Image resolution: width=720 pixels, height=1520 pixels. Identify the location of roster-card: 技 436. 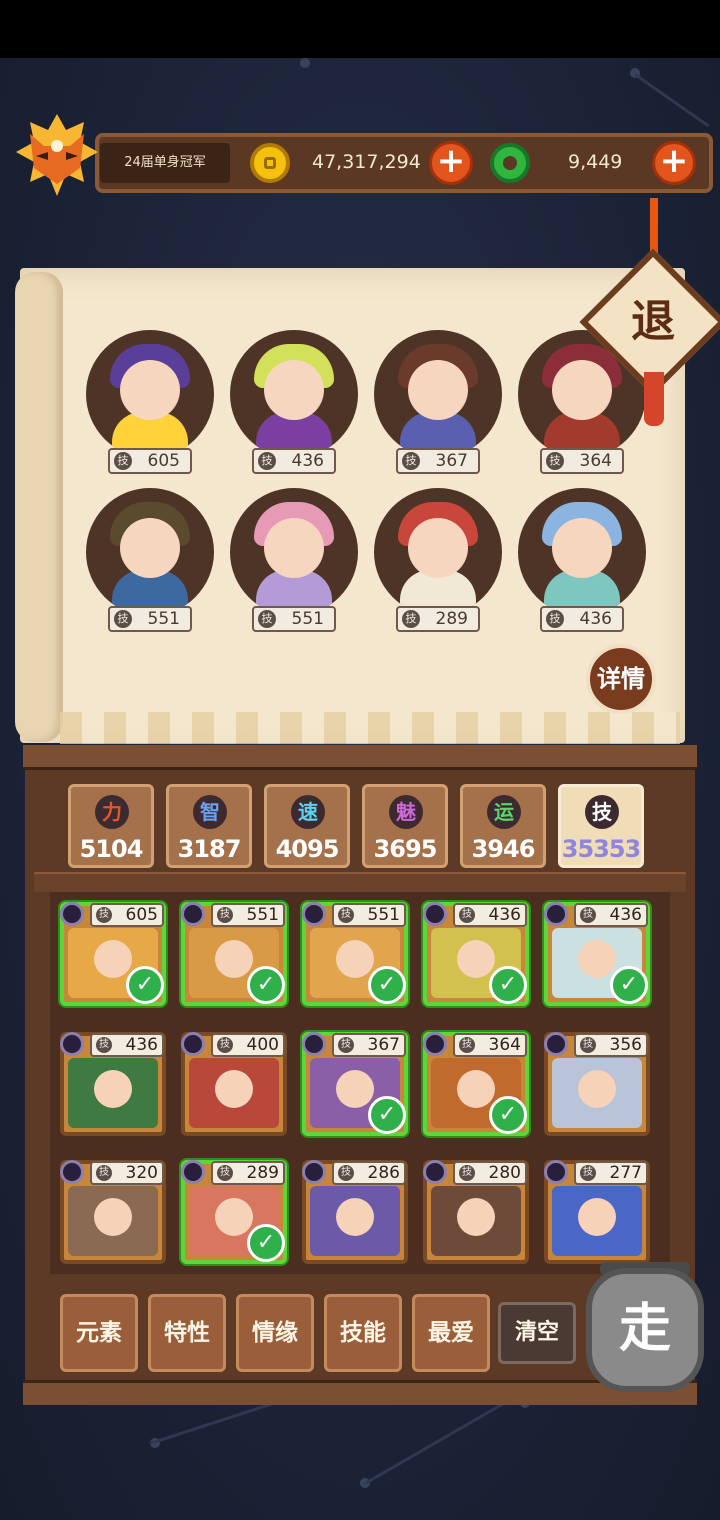
(113, 1084).